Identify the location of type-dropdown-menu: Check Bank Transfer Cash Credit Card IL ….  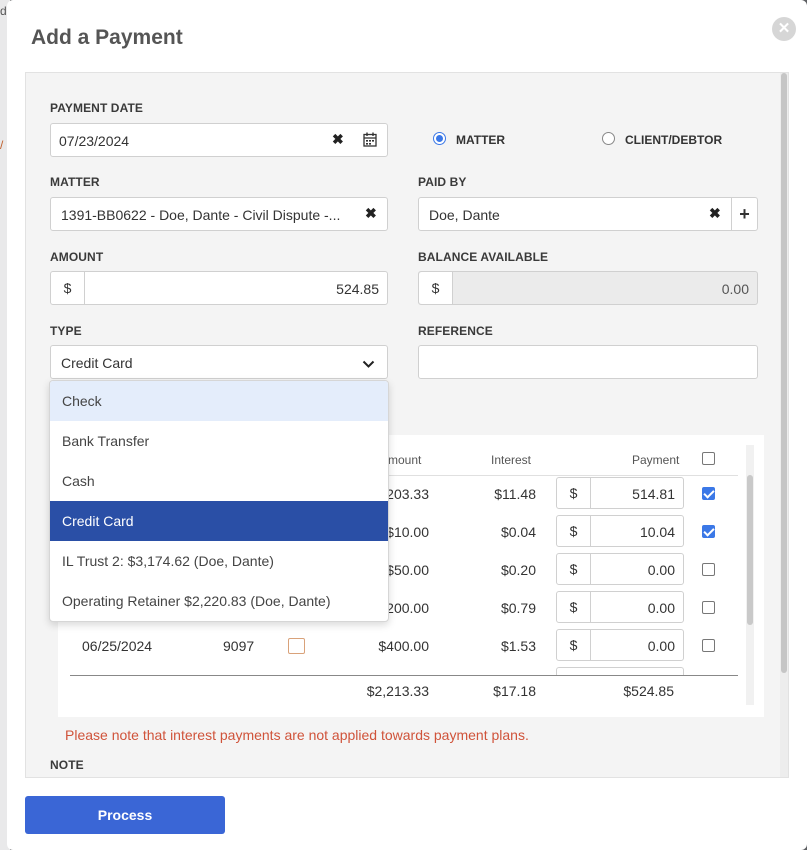
(219, 501).